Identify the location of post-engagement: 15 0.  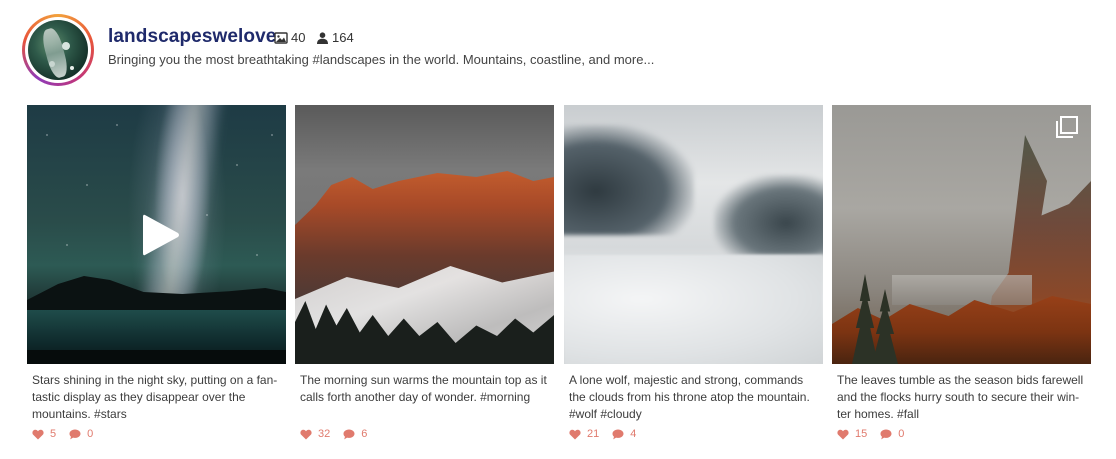
(877, 434).